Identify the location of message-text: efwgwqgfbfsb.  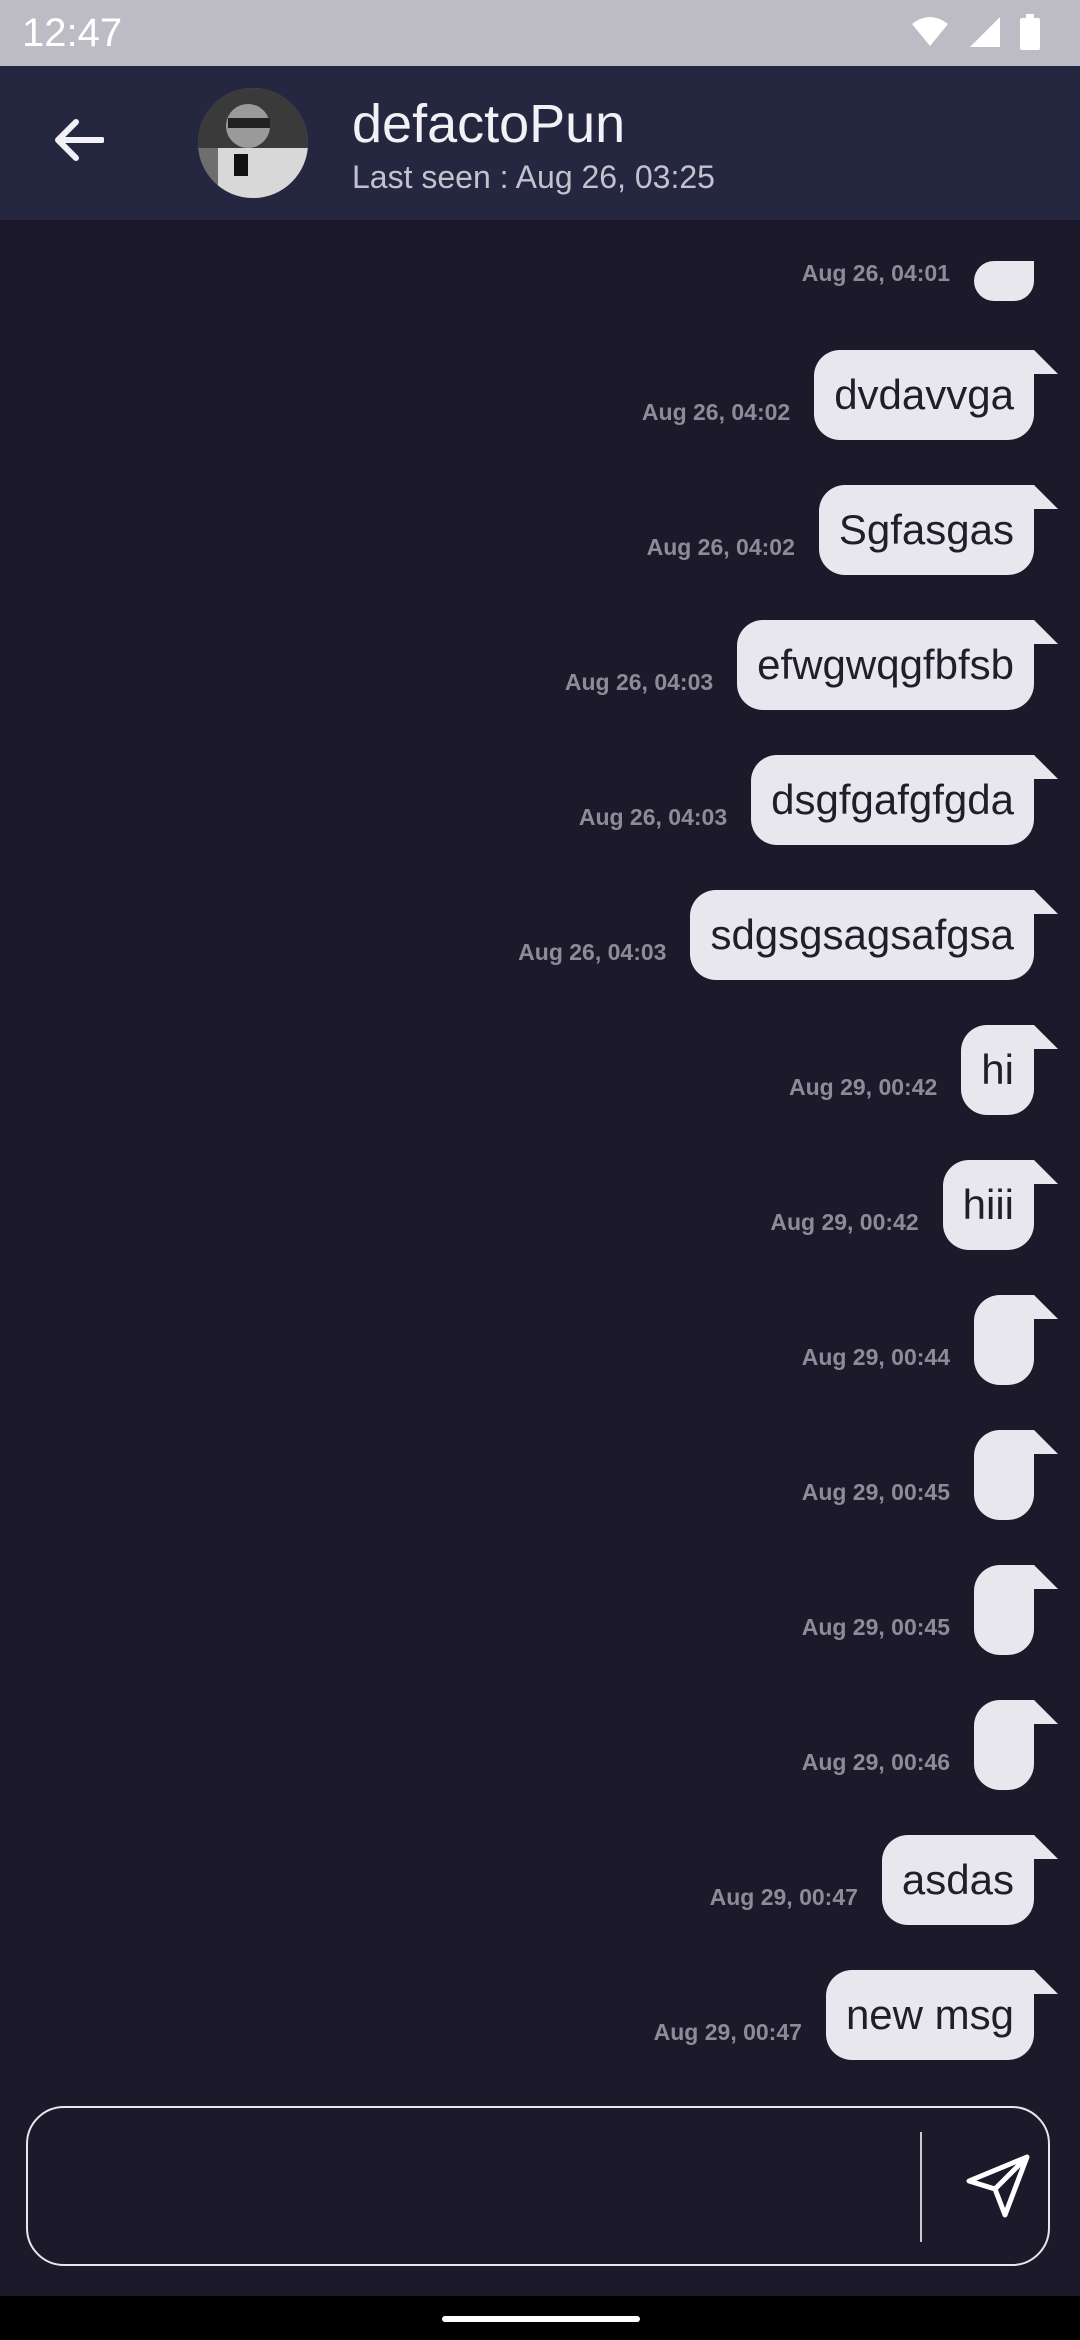
(885, 664).